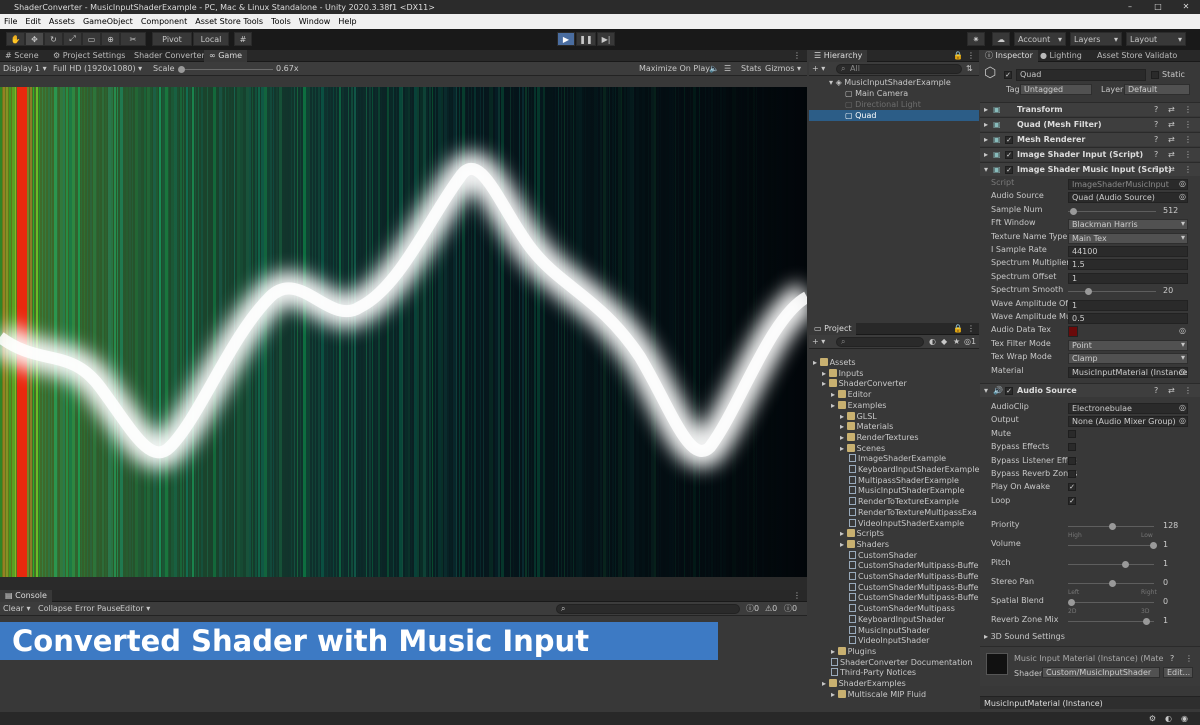 The image size is (1200, 725). What do you see at coordinates (674, 68) in the screenshot?
I see `maximize-on-play-toggle: Maximize On Play` at bounding box center [674, 68].